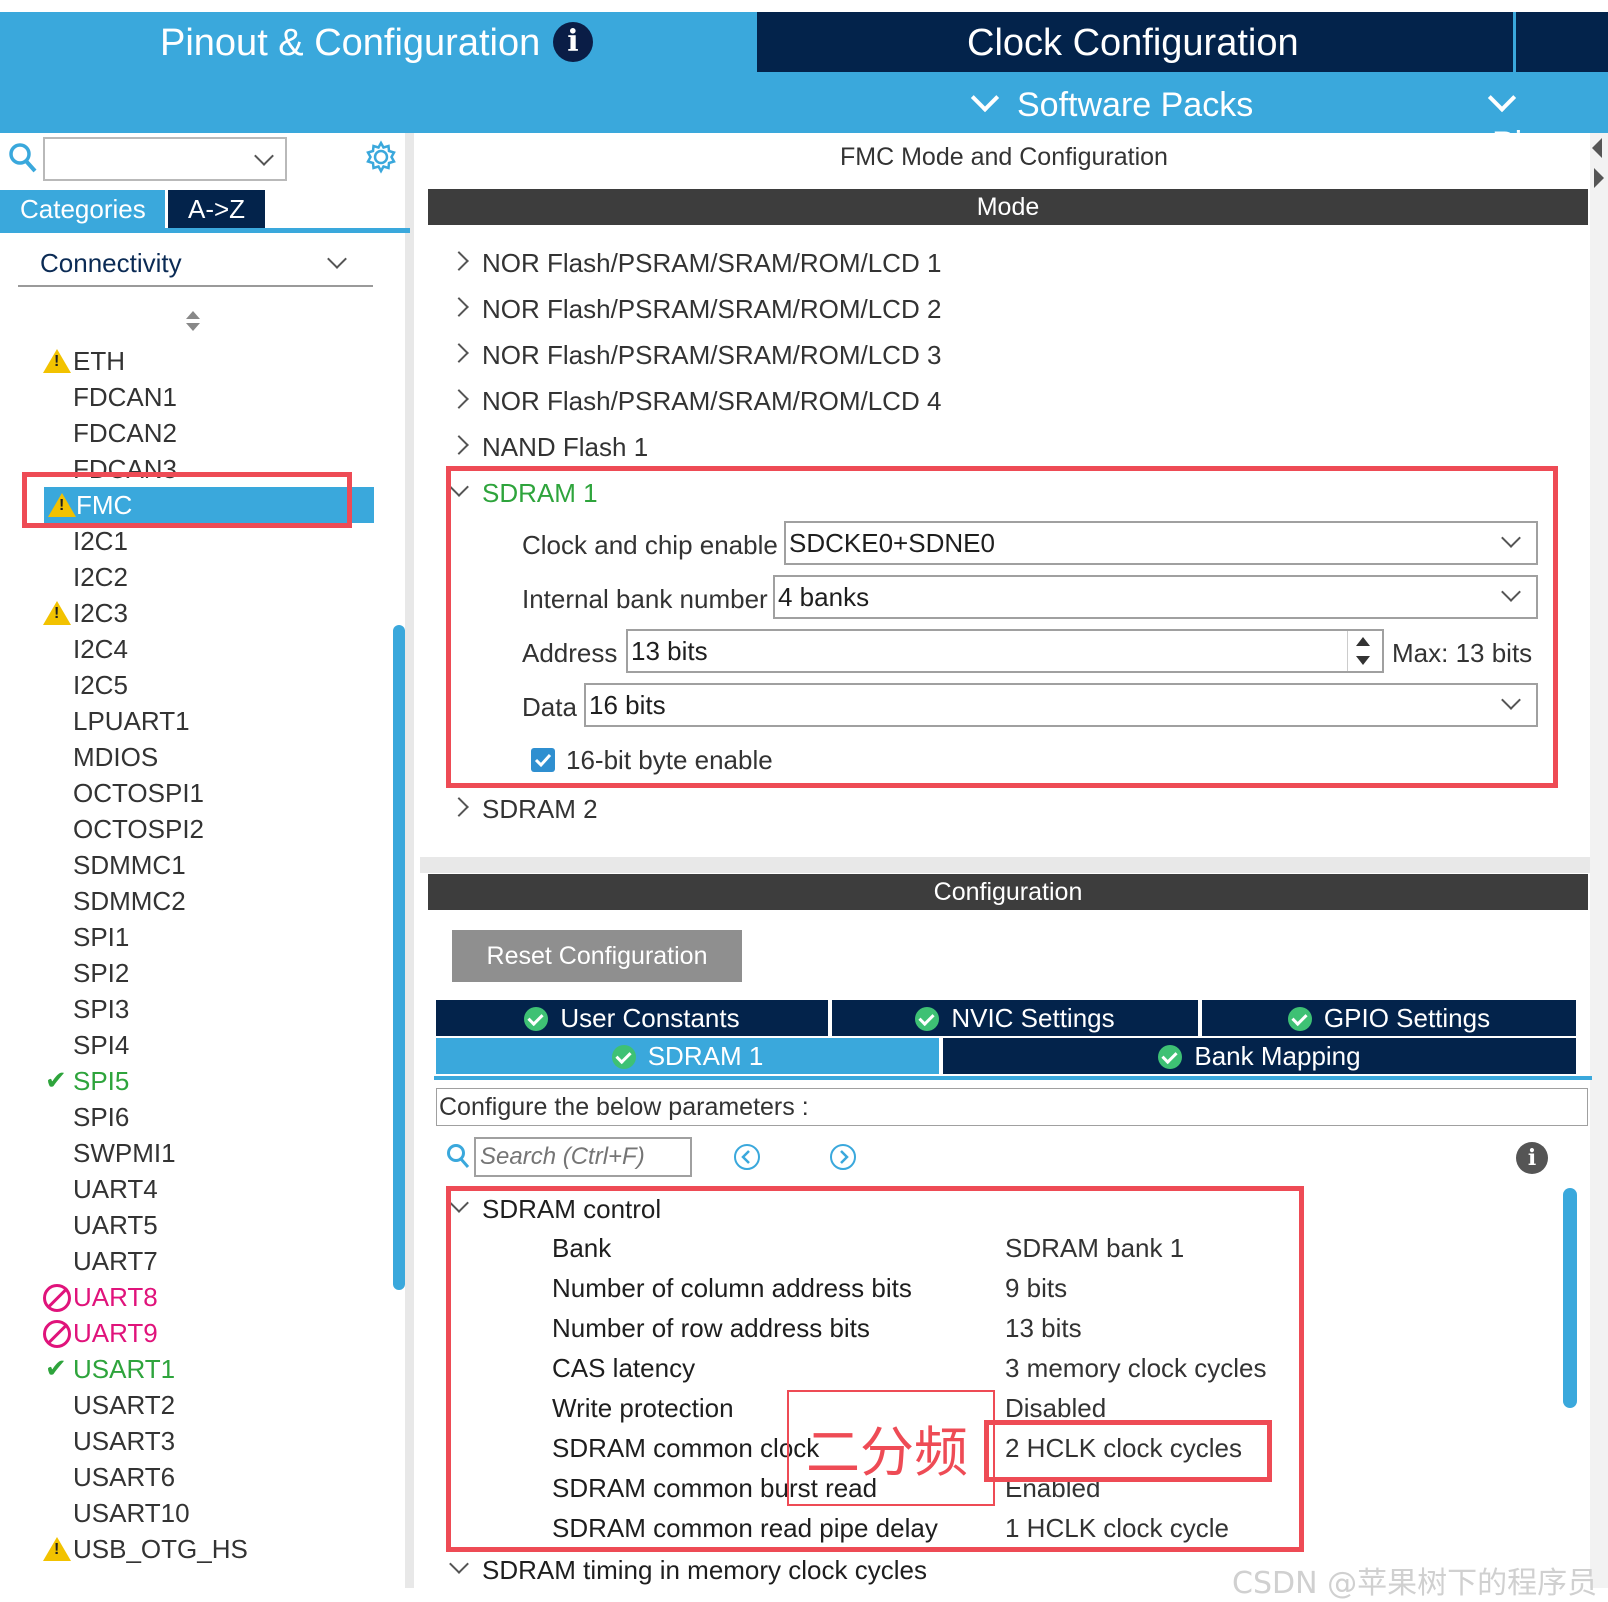  I want to click on group-sdram-timing: SDRAM timing in memory clock cycles, so click(688, 1570).